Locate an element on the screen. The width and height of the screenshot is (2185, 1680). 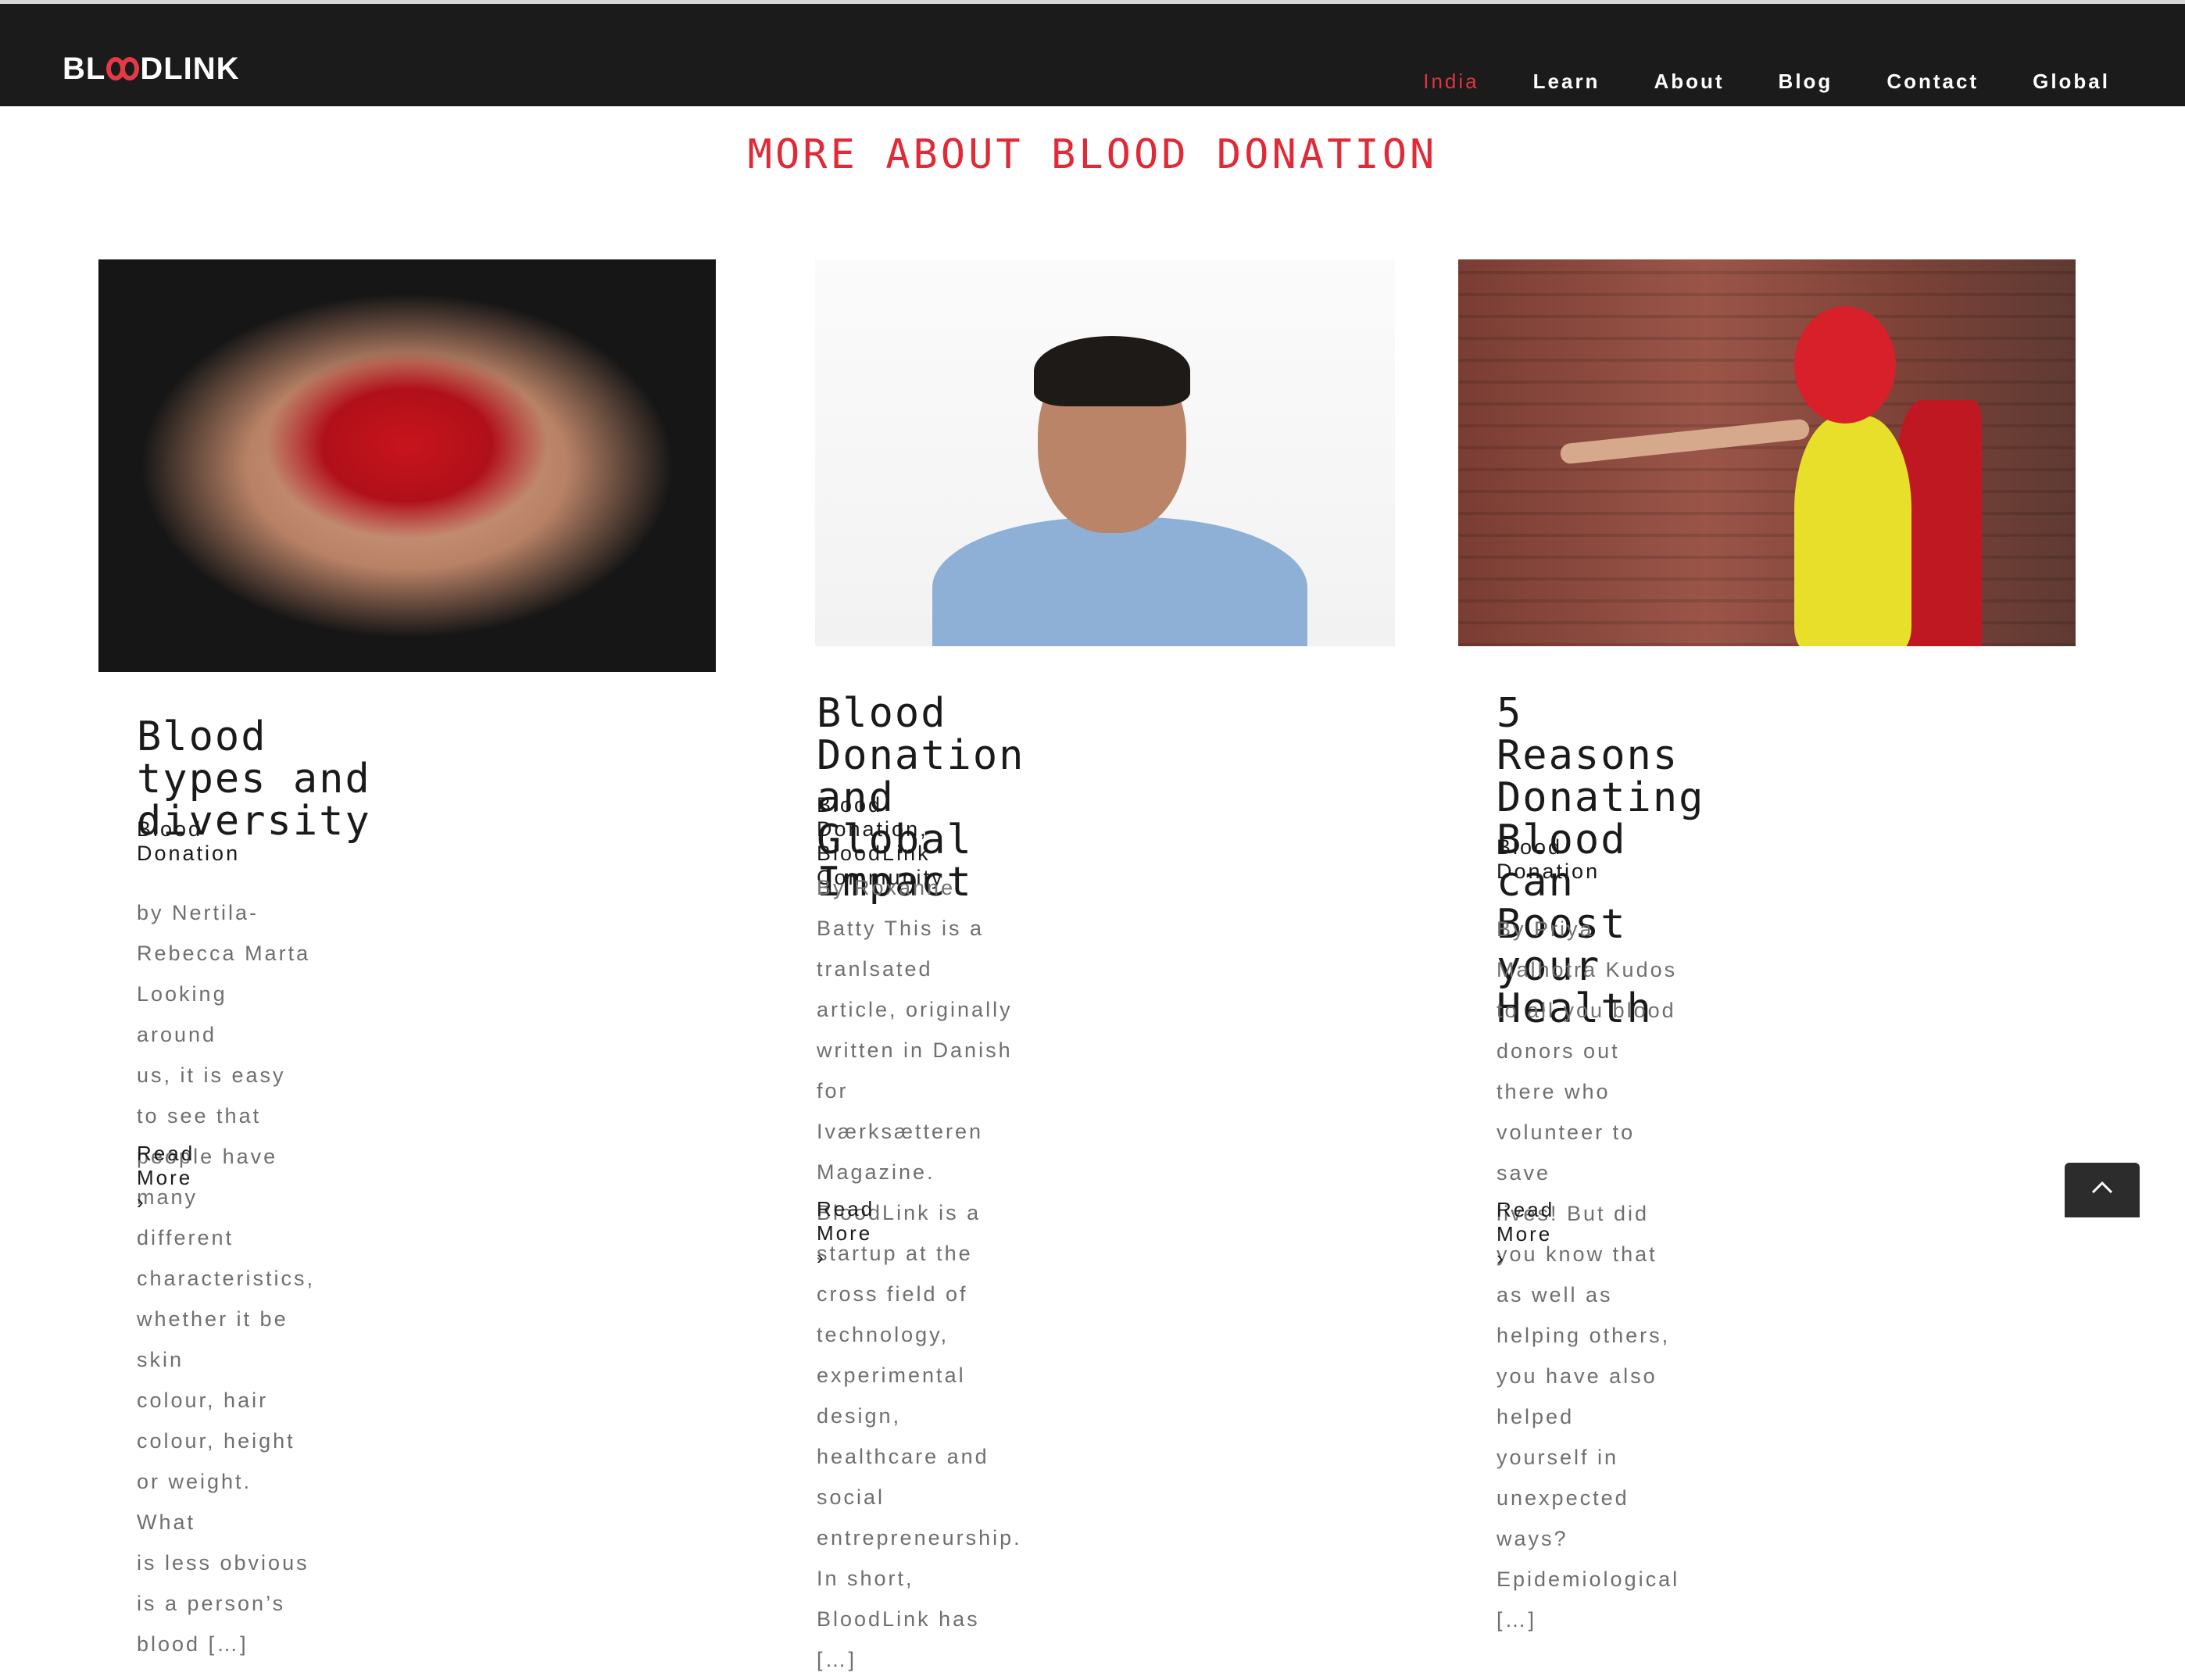
post-image-portrait is located at coordinates (1105, 452).